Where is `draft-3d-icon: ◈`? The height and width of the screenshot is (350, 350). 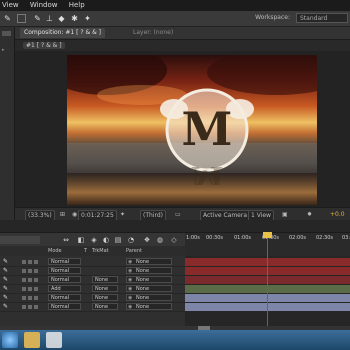
draft-3d-icon: ◈ is located at coordinates (94, 240).